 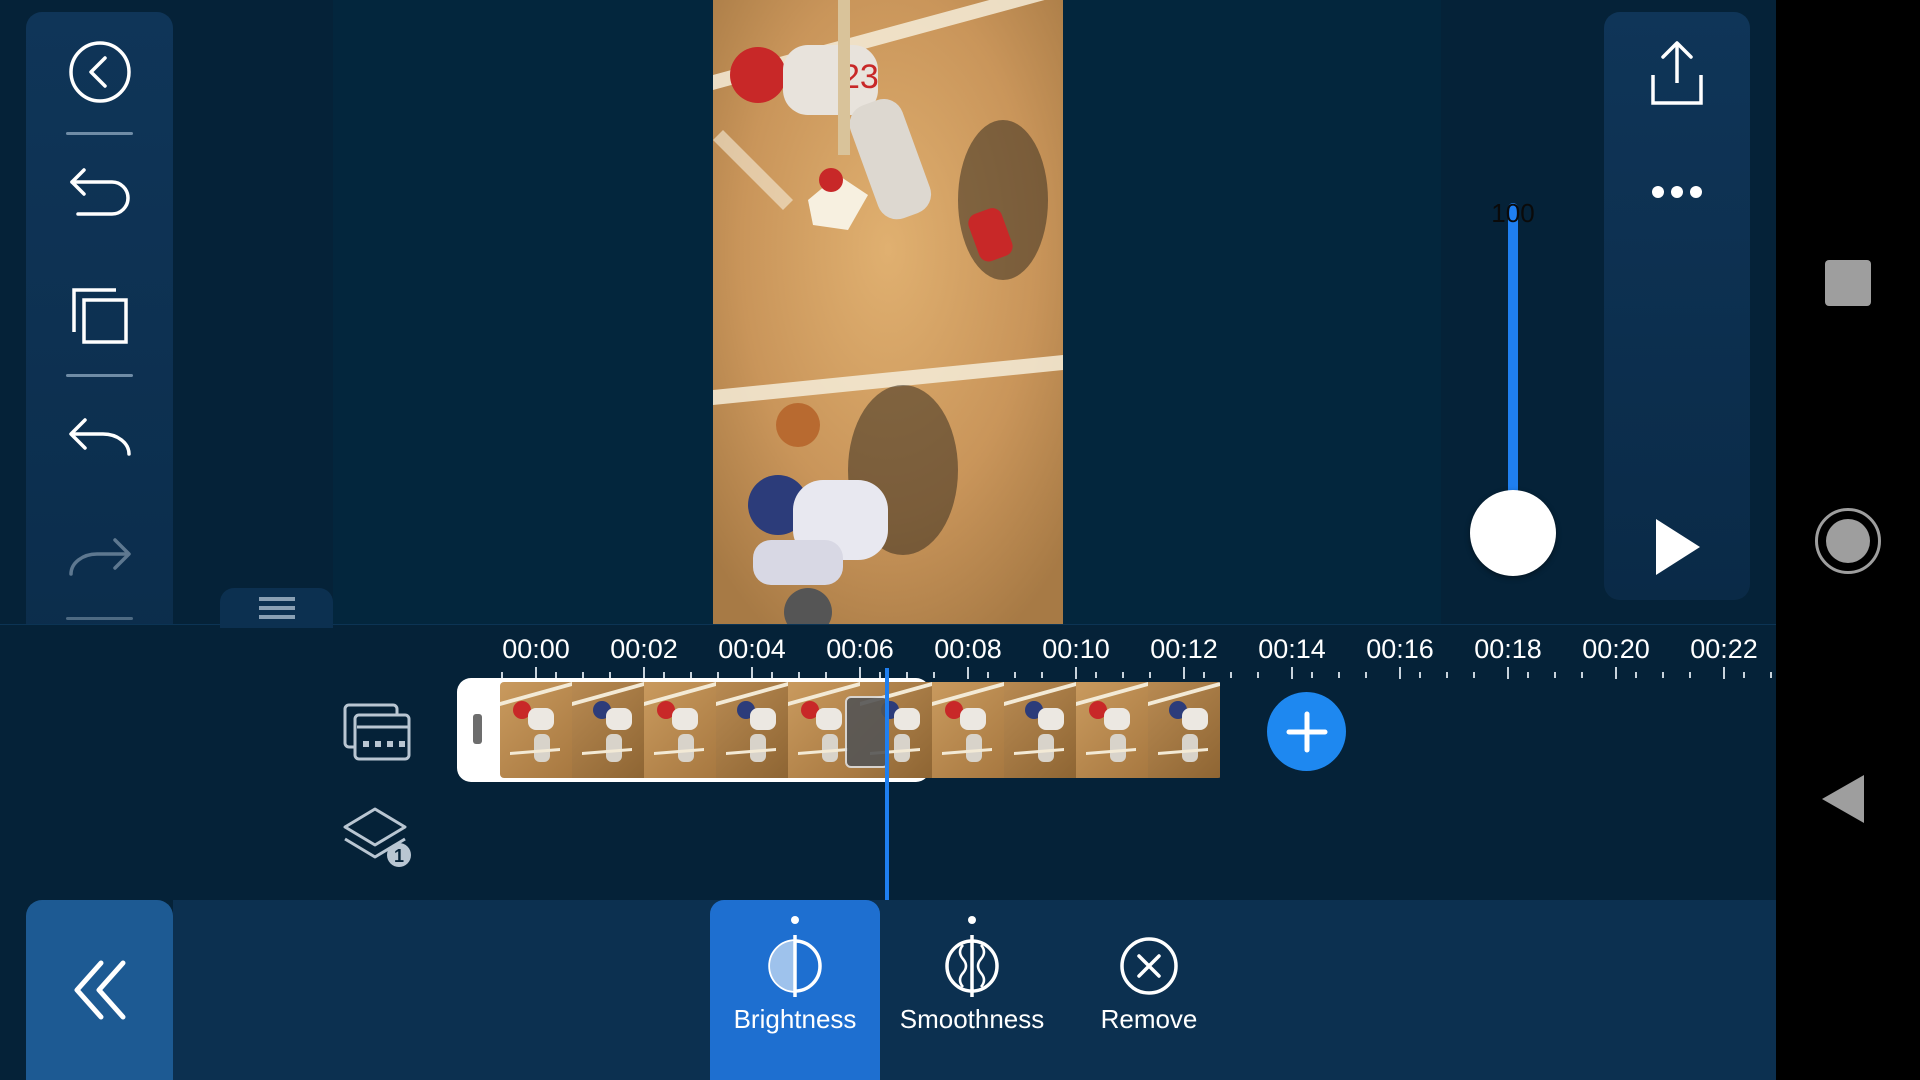 What do you see at coordinates (1076, 649) in the screenshot?
I see `time-label: 00:10` at bounding box center [1076, 649].